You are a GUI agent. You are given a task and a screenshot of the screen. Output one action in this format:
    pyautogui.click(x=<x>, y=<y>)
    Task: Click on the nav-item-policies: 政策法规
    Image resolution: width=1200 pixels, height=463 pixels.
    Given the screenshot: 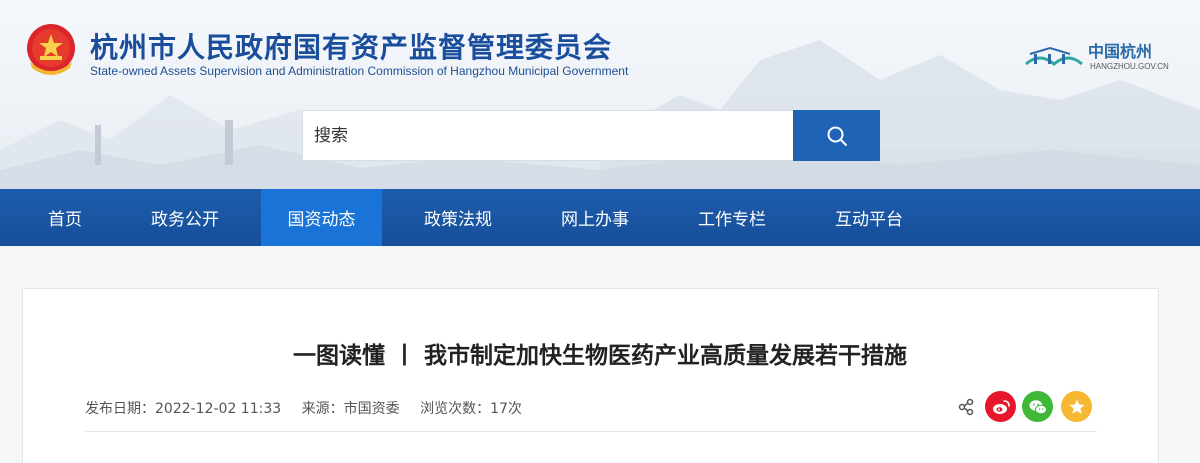 What is the action you would take?
    pyautogui.click(x=458, y=217)
    